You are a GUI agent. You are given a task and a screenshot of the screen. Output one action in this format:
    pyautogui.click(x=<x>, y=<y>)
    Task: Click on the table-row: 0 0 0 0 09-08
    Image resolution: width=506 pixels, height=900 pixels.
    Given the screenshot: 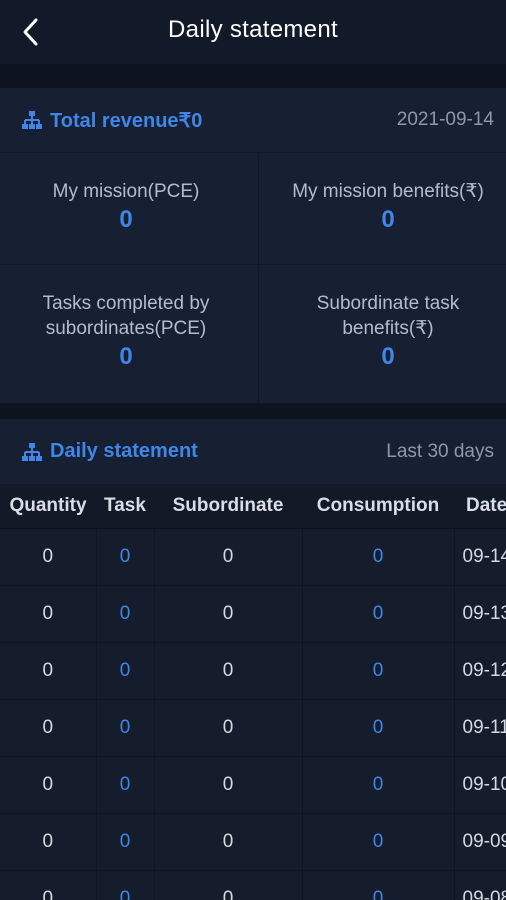 What is the action you would take?
    pyautogui.click(x=253, y=885)
    